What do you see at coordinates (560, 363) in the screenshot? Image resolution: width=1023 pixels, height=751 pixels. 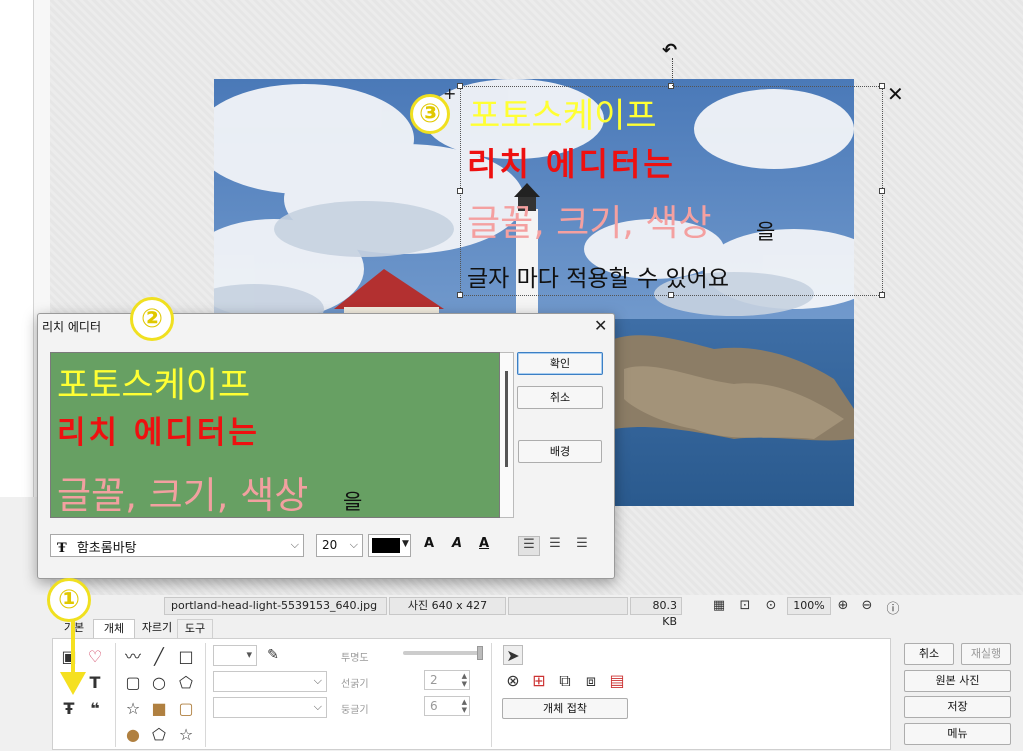 I see `ok-button: 확인` at bounding box center [560, 363].